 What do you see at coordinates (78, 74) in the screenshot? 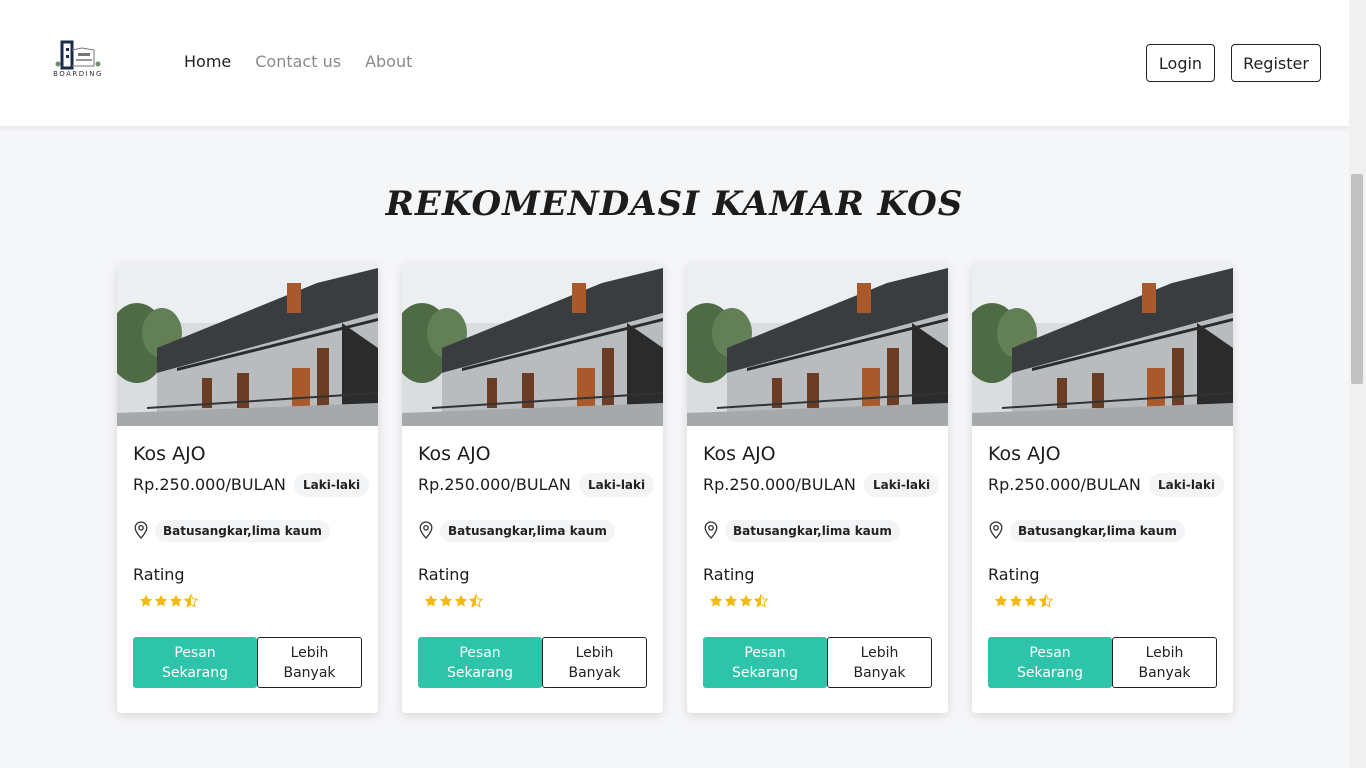
I see `logo-text: BOARDING` at bounding box center [78, 74].